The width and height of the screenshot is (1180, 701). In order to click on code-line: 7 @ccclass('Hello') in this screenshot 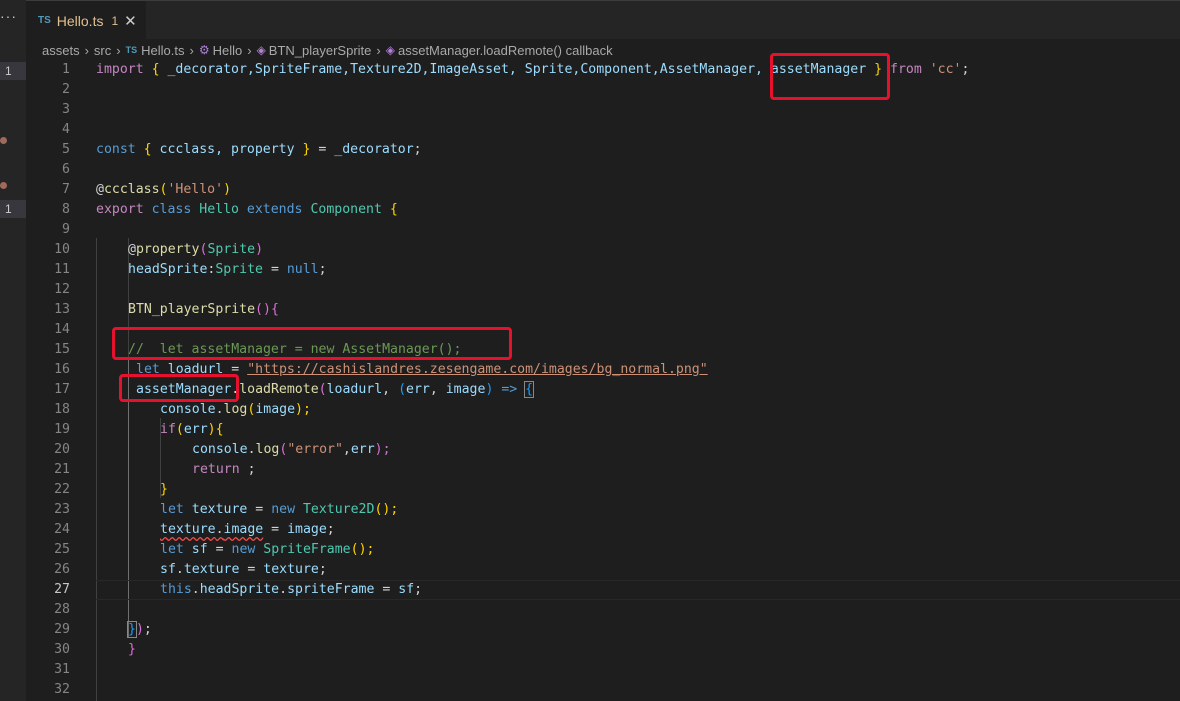, I will do `click(147, 189)`.